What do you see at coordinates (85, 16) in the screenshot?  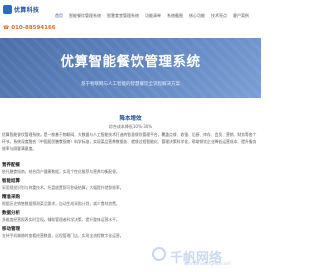 I see `nav-item-catering-system: 智能餐饮管理系统` at bounding box center [85, 16].